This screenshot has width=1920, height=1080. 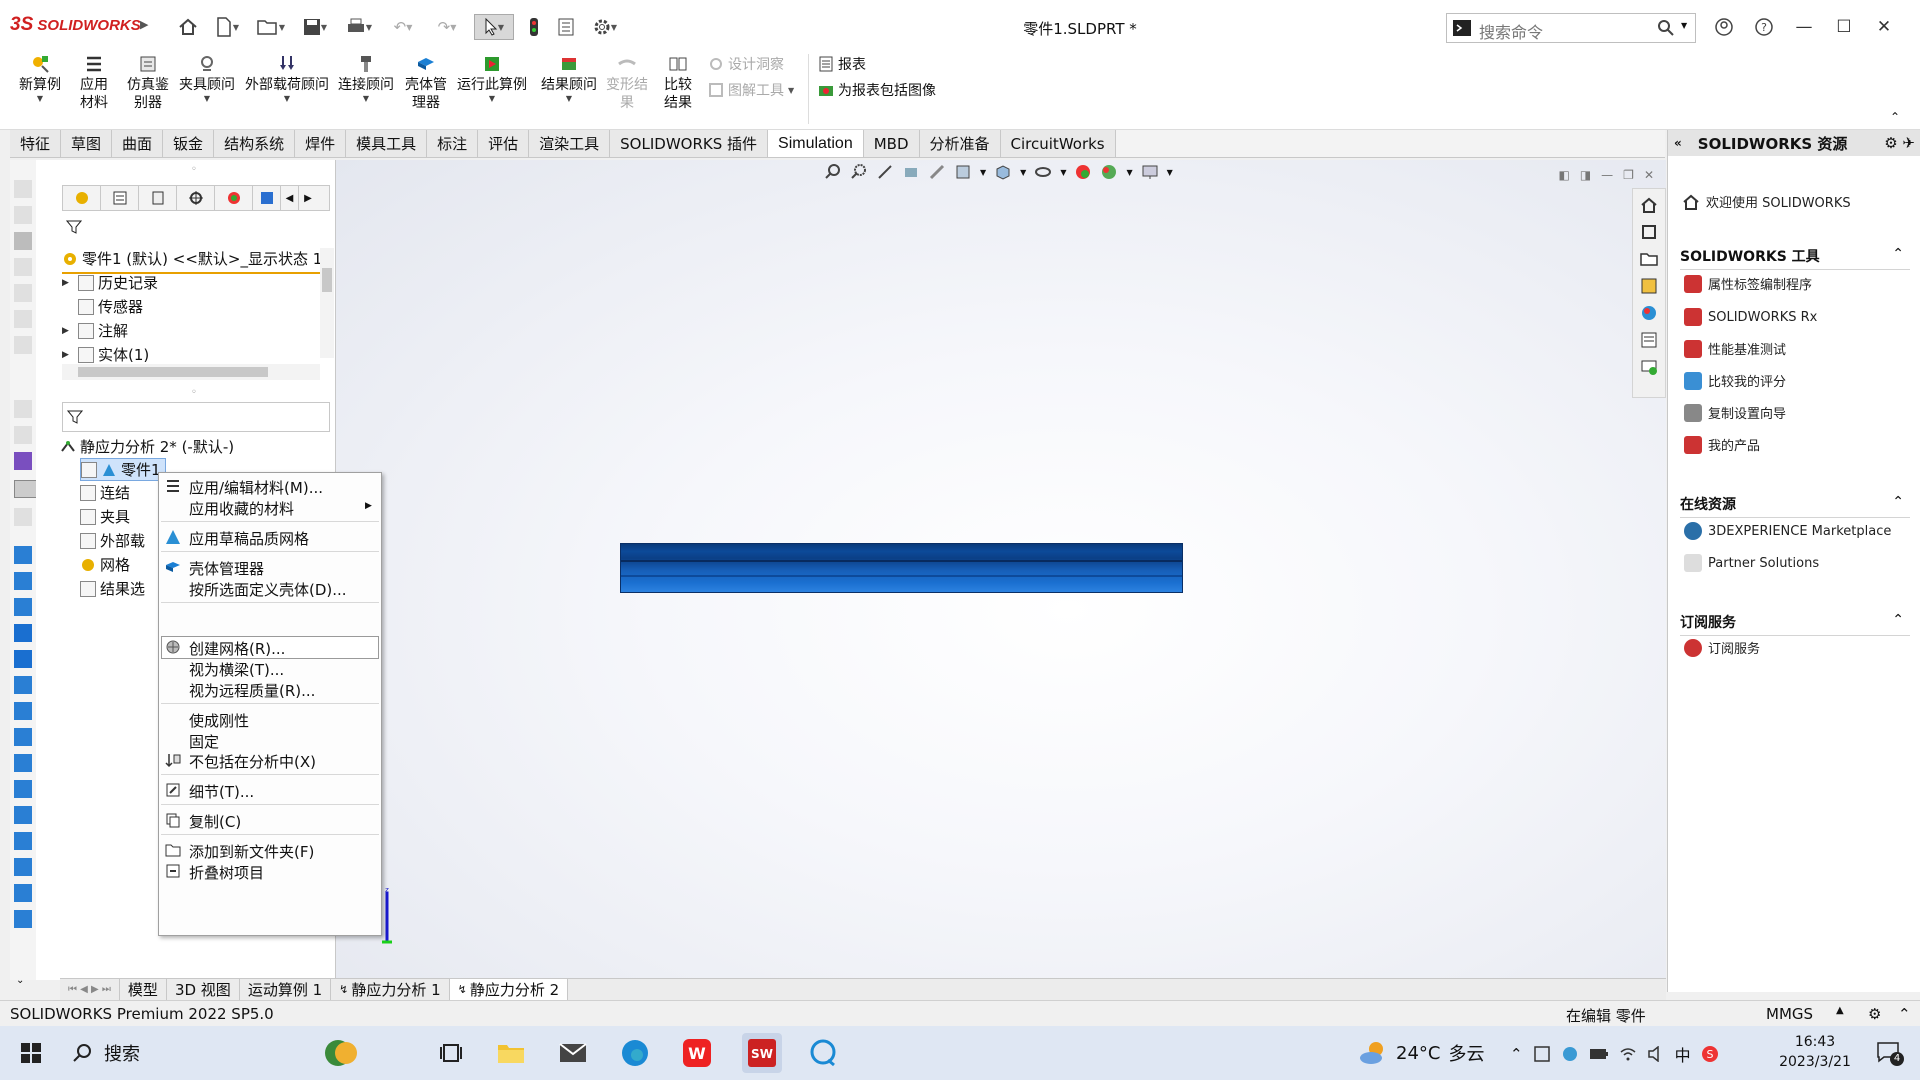 I want to click on tree-item-annotations: ▶ 注解, so click(x=95, y=330).